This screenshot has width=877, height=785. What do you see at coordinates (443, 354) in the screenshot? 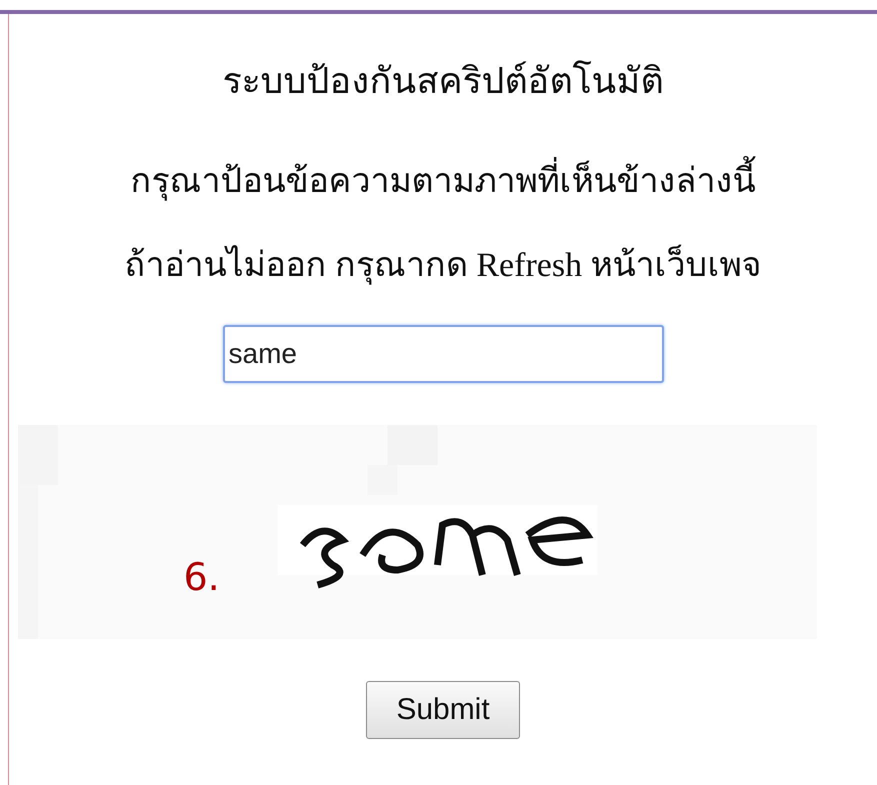
I see `answer-field: same` at bounding box center [443, 354].